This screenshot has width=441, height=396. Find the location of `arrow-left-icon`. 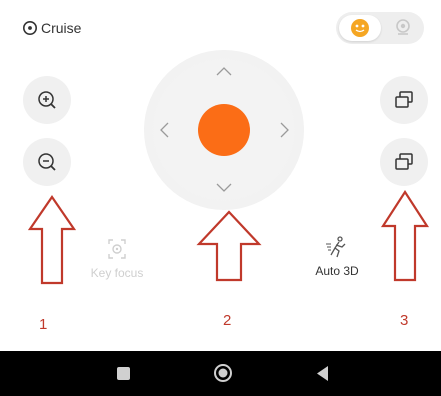

arrow-left-icon is located at coordinates (164, 130).